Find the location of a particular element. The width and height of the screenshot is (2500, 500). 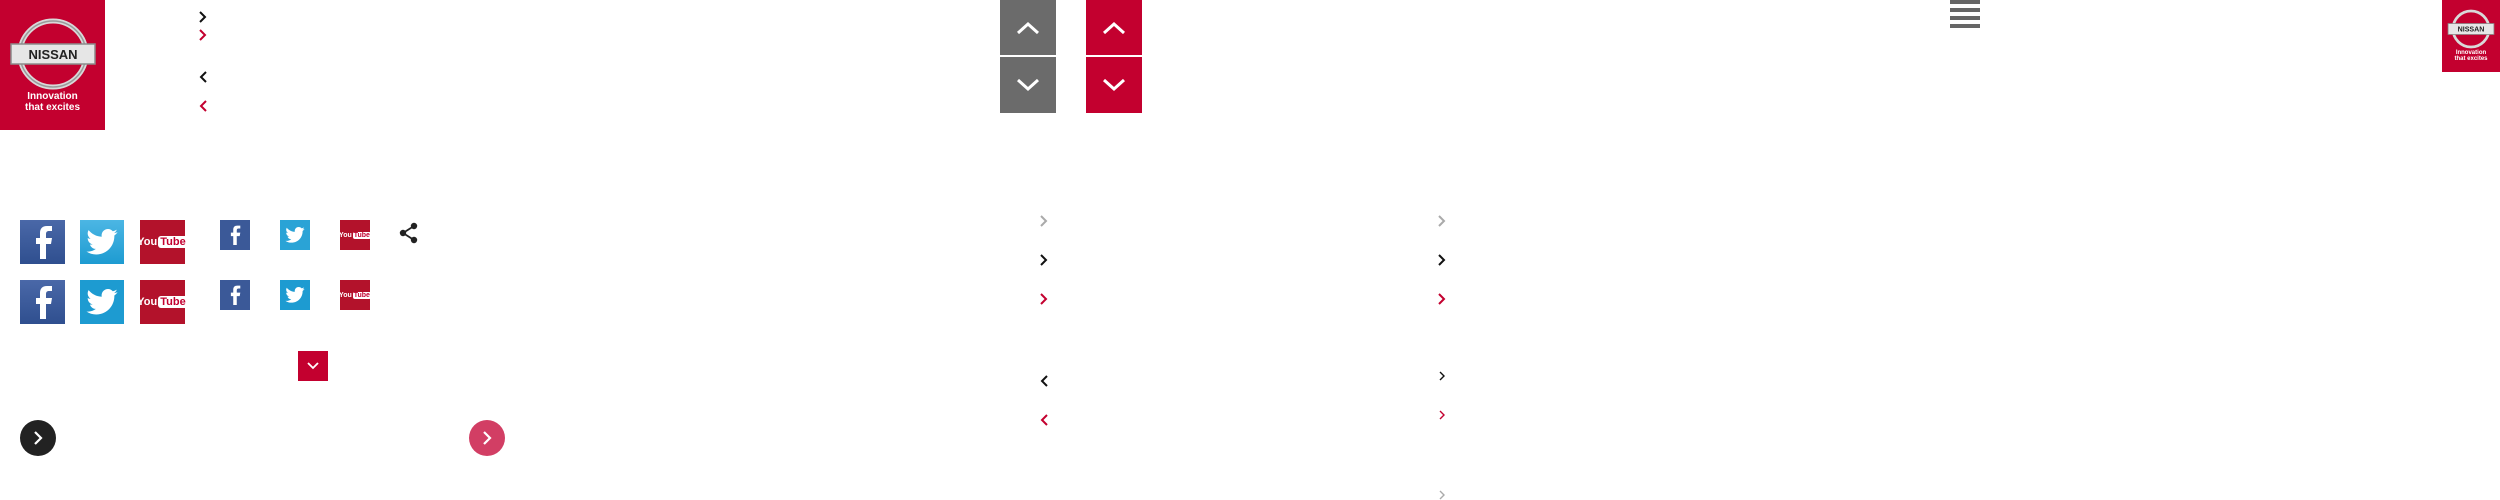

next-button-dark is located at coordinates (38, 438).